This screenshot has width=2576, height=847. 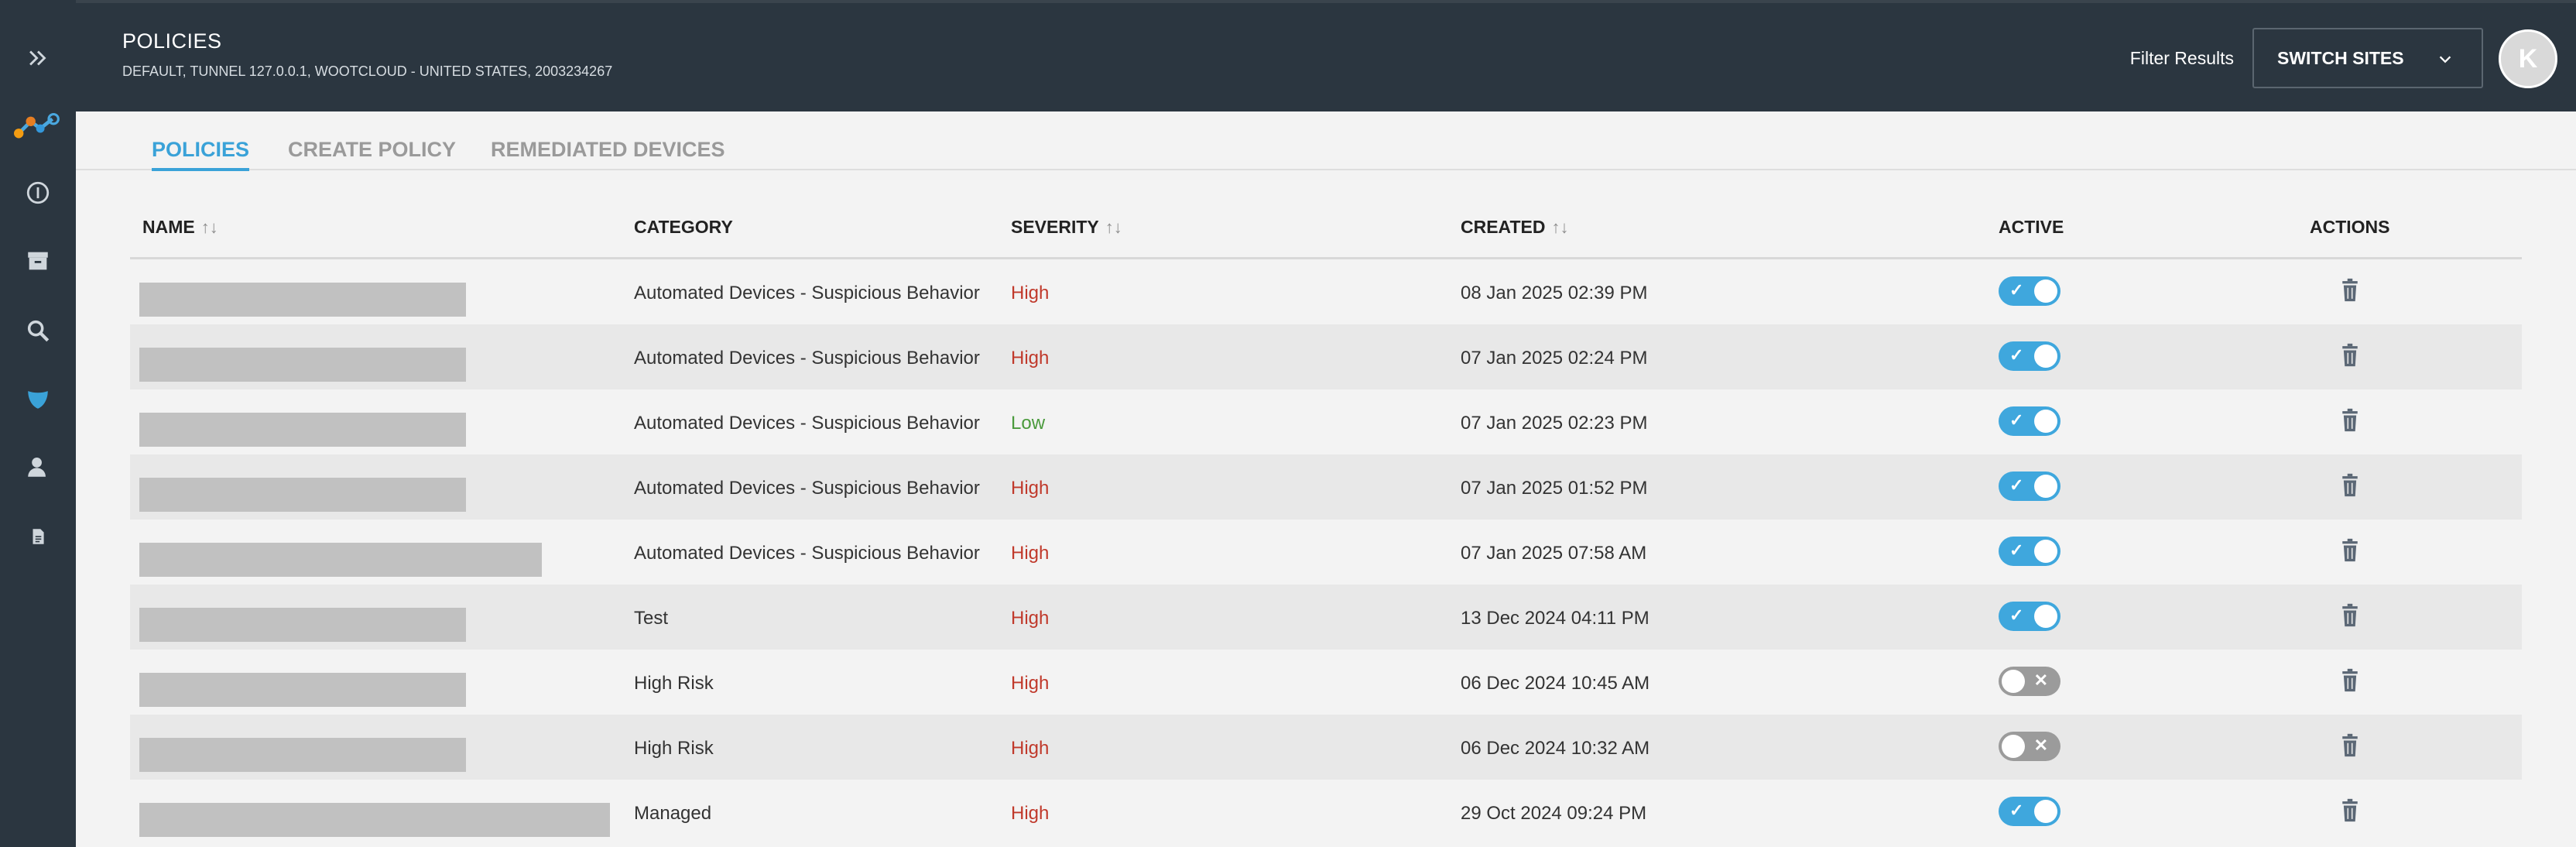 I want to click on toggle-state-icon: ✕, so click(x=2041, y=745).